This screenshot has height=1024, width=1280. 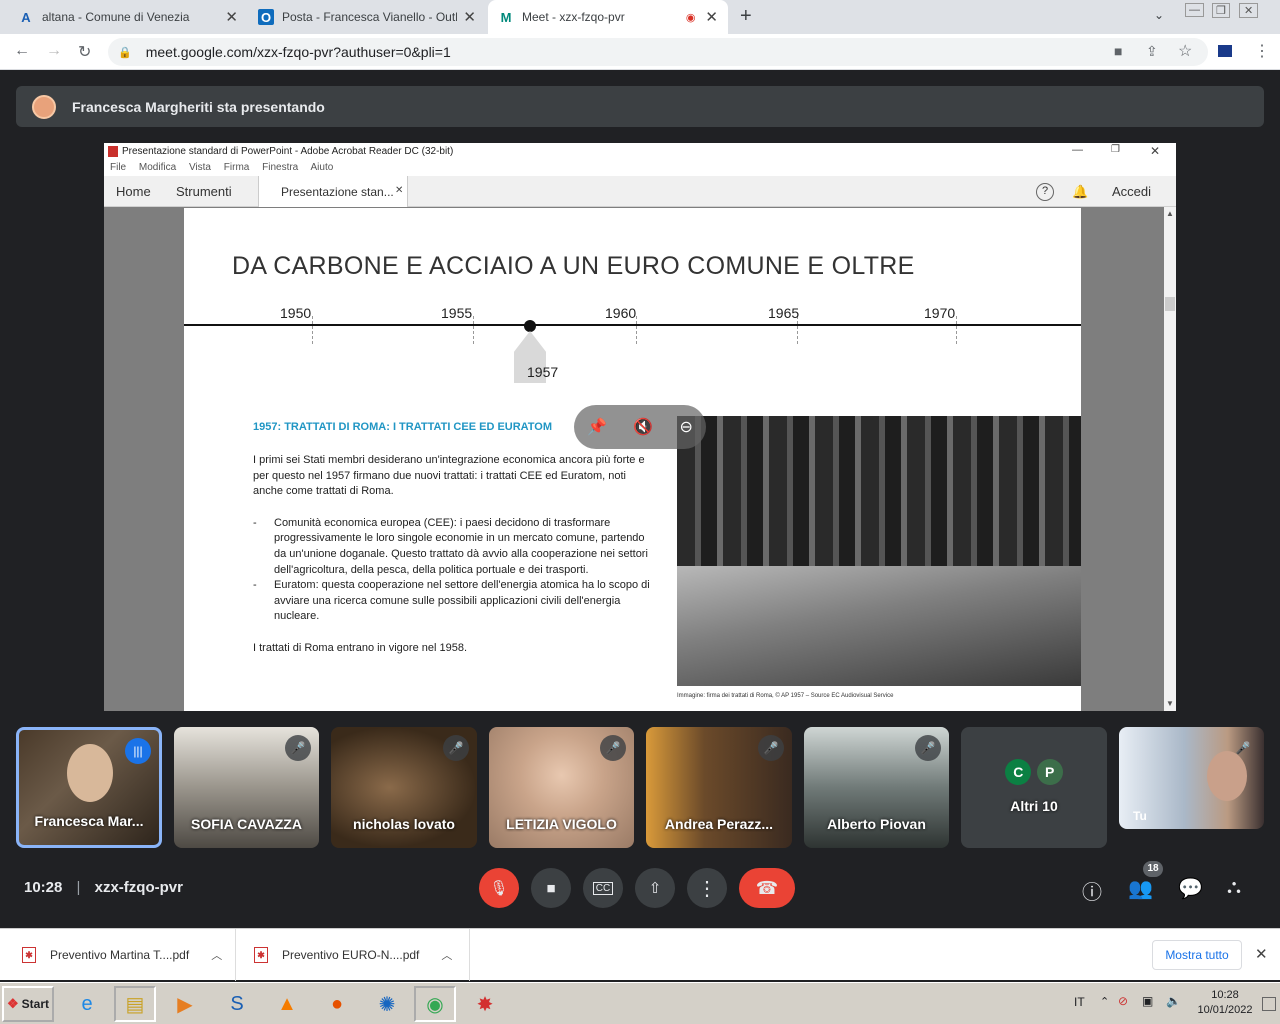 I want to click on unpin-icon: 📌, so click(x=597, y=427).